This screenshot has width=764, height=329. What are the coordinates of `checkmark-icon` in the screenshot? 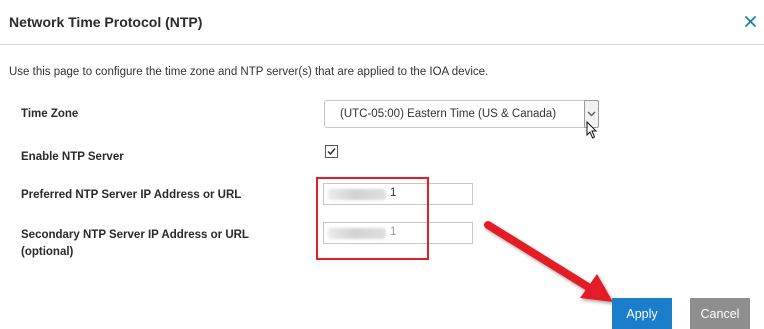 It's located at (331, 152).